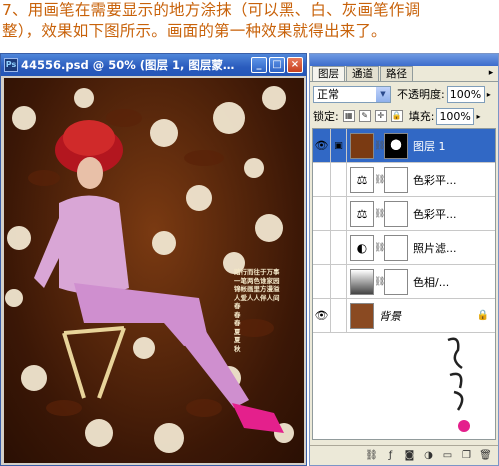 This screenshot has height=466, width=499. Describe the element at coordinates (455, 116) in the screenshot. I see `fill-field: 100%` at that location.